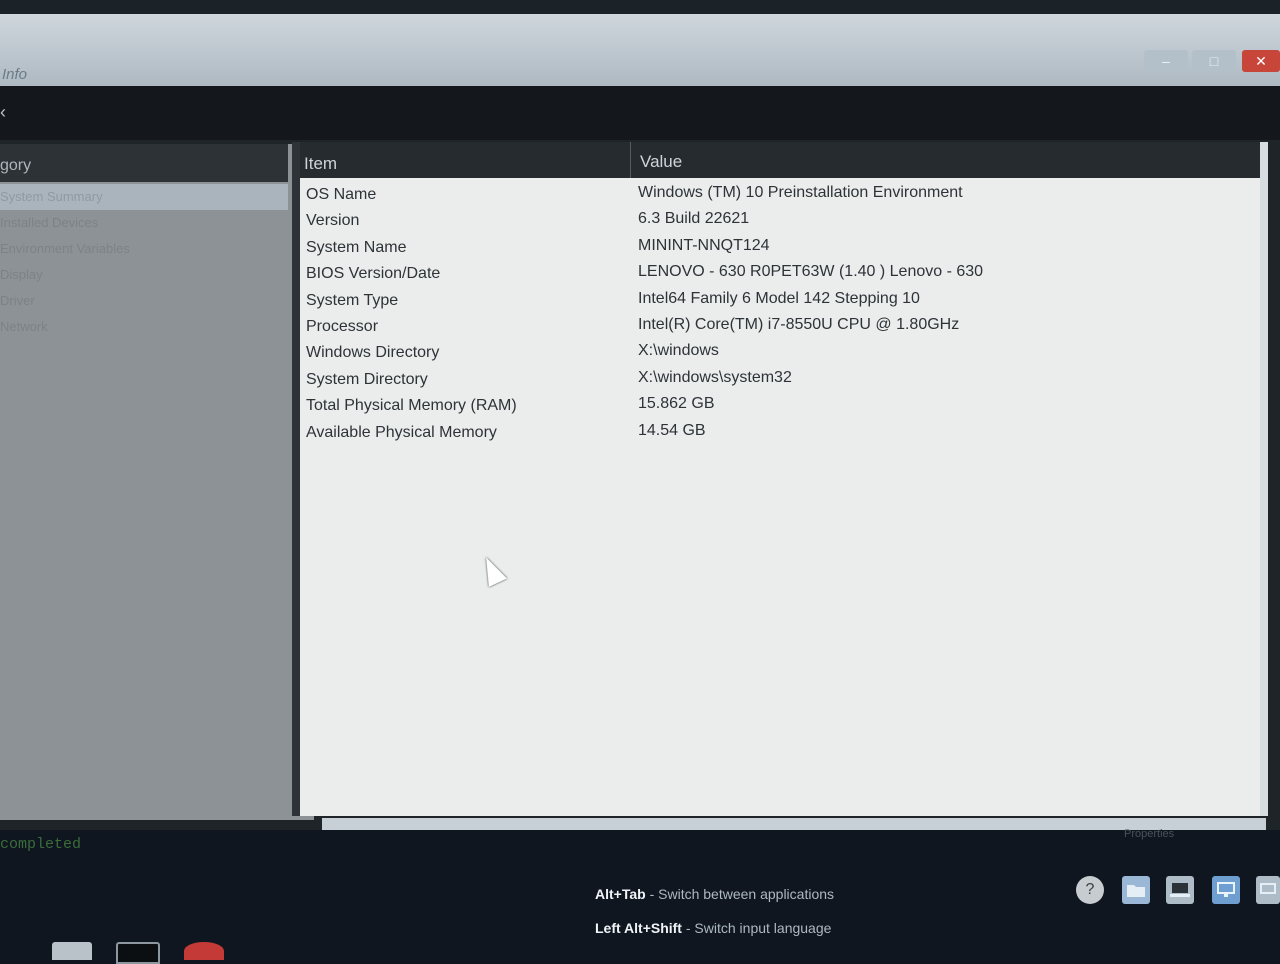 The height and width of the screenshot is (964, 1280). Describe the element at coordinates (204, 951) in the screenshot. I see `taskbar-app-other` at that location.